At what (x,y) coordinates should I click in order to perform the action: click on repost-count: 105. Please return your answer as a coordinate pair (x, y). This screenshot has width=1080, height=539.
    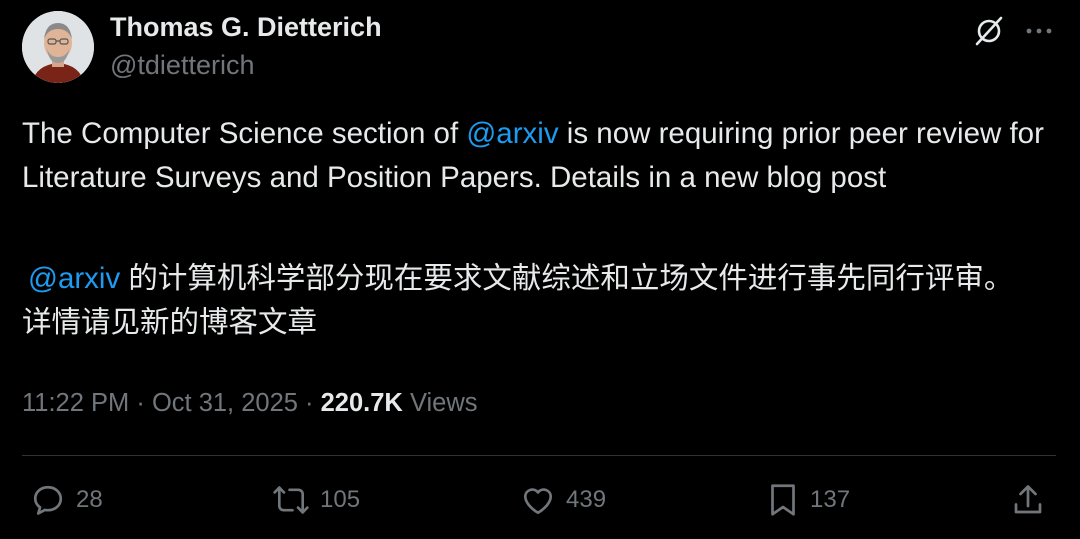
    Looking at the image, I should click on (340, 499).